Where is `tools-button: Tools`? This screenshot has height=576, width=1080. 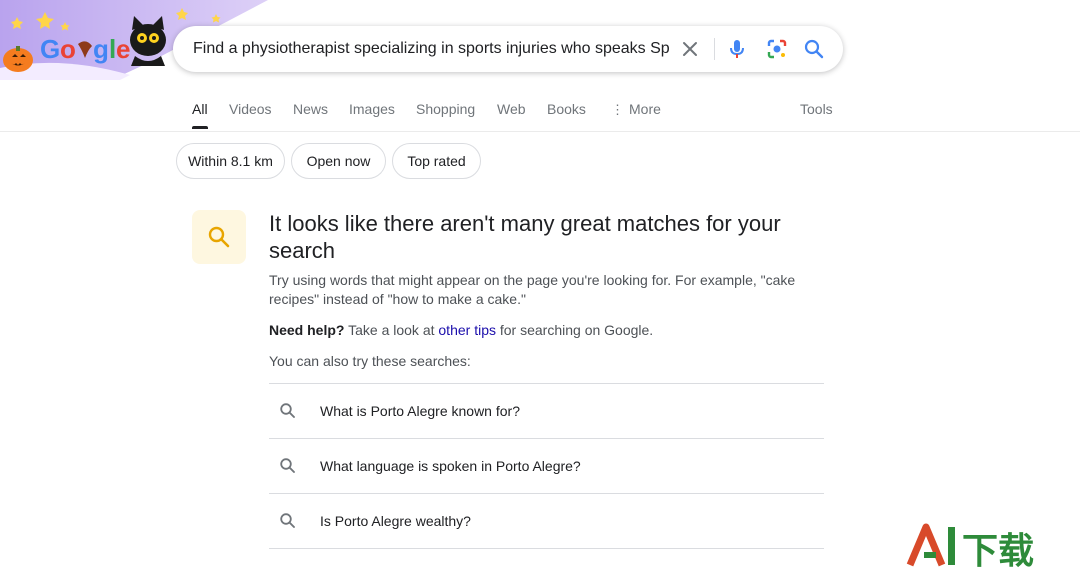 tools-button: Tools is located at coordinates (816, 112).